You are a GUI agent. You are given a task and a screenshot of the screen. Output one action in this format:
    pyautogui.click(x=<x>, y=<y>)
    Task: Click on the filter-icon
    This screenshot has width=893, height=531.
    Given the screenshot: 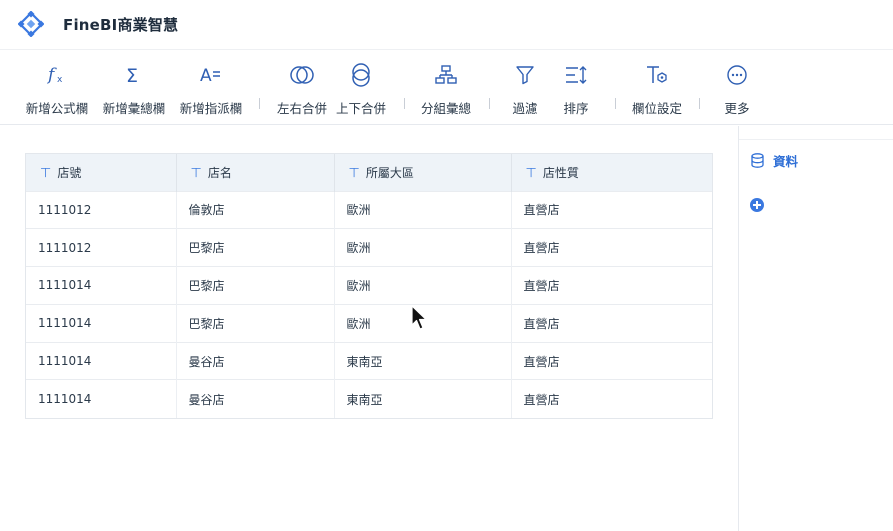 What is the action you would take?
    pyautogui.click(x=525, y=75)
    